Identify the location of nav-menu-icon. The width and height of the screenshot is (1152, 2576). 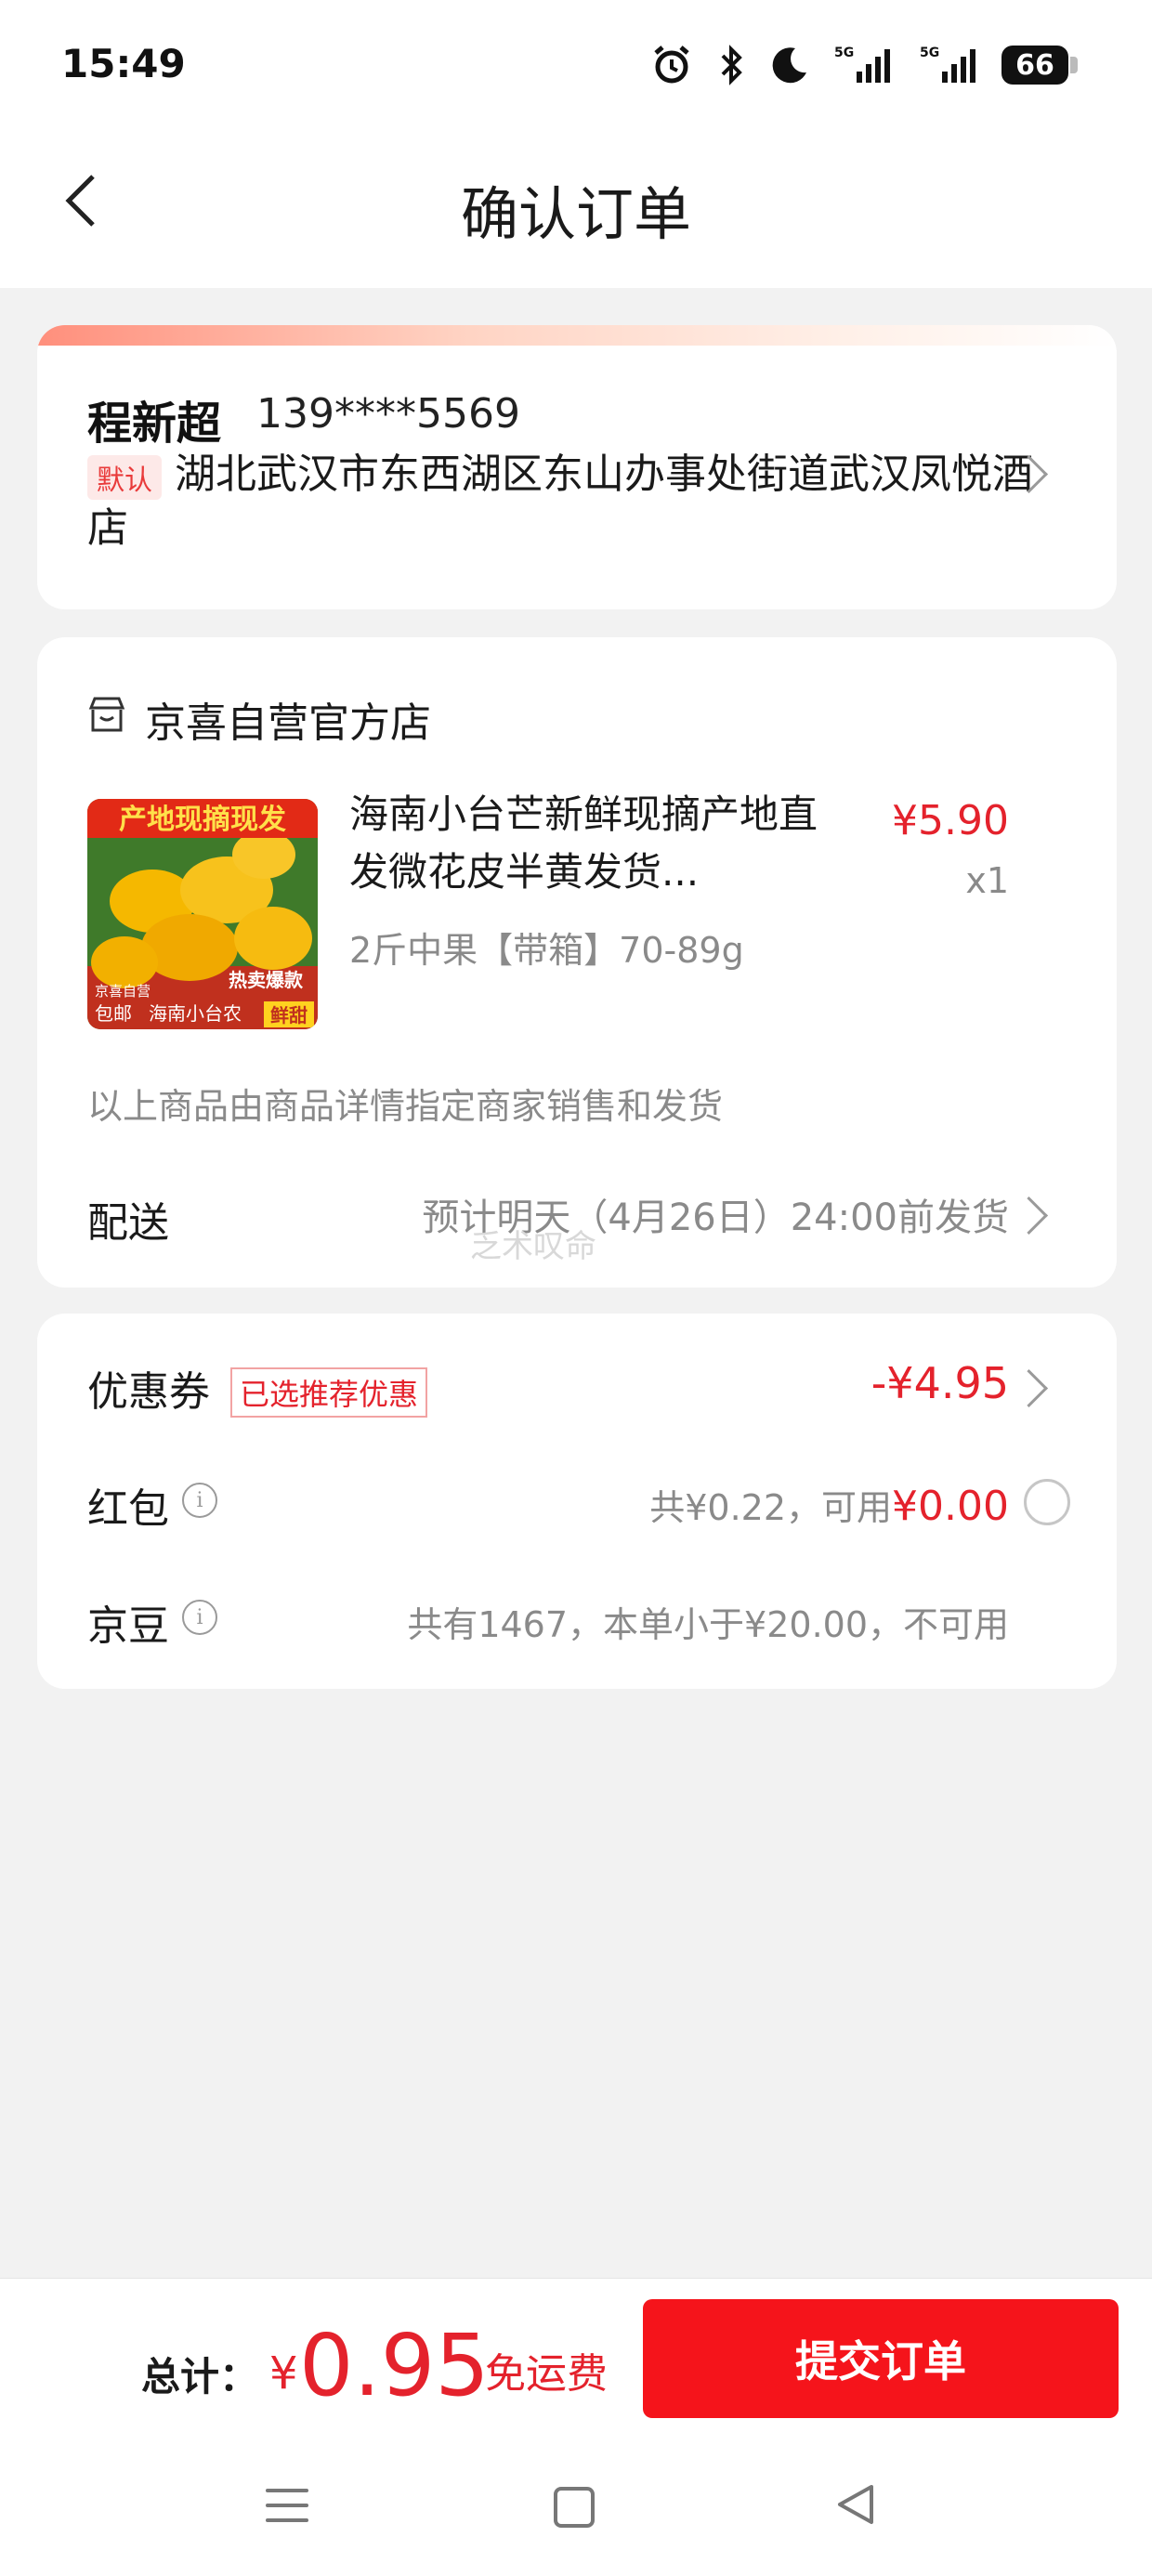
(287, 2511).